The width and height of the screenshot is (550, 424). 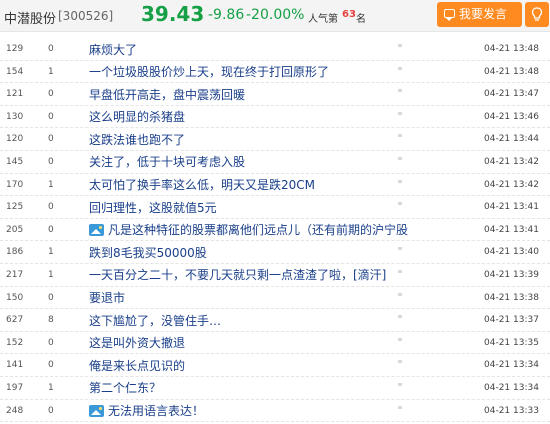 I want to click on post-title-wrap: 这跌法谁也跑不了, so click(x=137, y=139).